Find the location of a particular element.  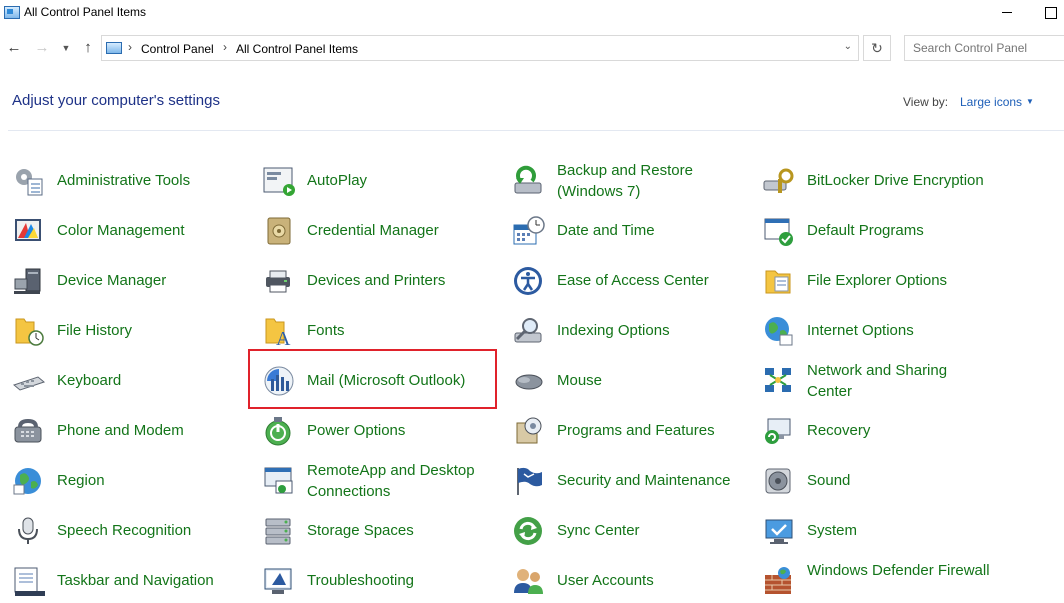

header-divider is located at coordinates (536, 130).